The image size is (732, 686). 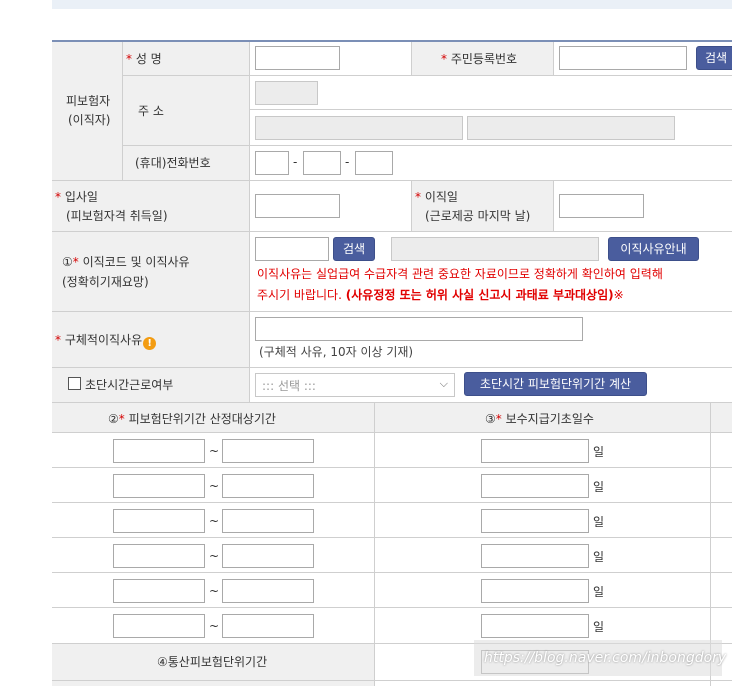 I want to click on phone-part3-input, so click(x=374, y=163).